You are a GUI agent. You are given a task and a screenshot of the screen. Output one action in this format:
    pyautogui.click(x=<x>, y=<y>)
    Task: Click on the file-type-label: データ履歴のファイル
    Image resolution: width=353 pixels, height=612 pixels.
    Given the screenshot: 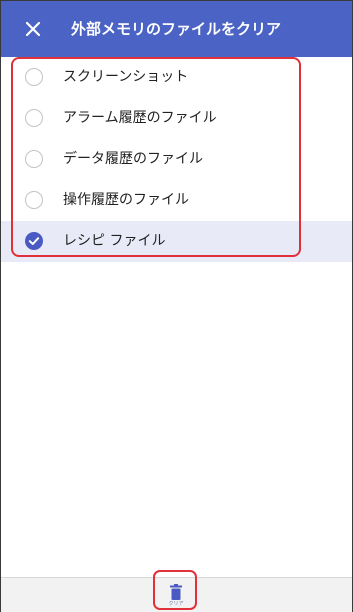 What is the action you would take?
    pyautogui.click(x=133, y=159)
    